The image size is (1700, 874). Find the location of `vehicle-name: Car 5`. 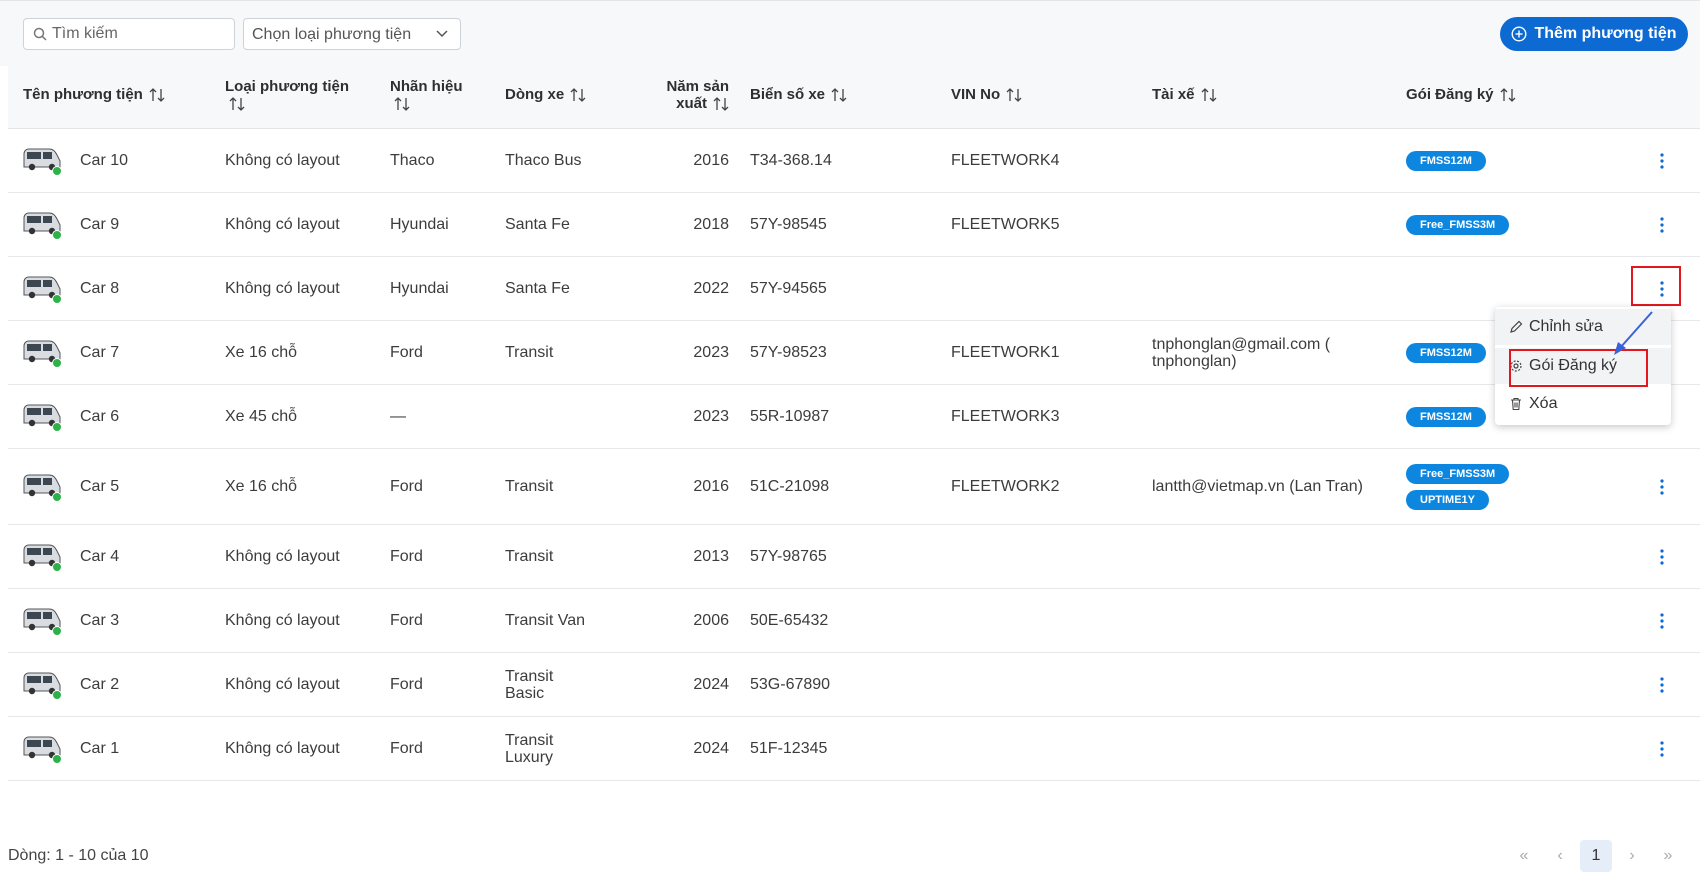

vehicle-name: Car 5 is located at coordinates (99, 486).